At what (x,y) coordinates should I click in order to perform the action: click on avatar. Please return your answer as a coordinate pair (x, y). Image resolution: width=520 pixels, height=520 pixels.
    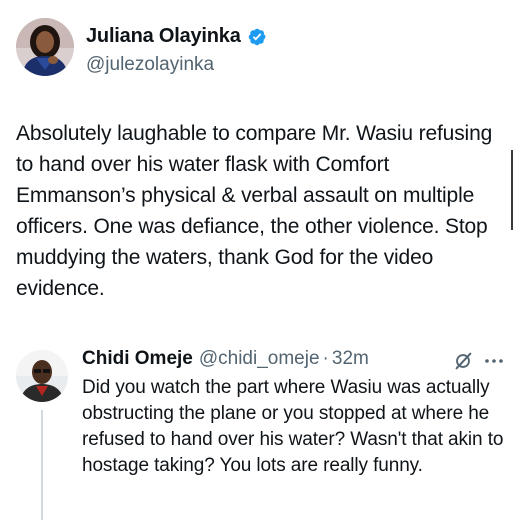
    Looking at the image, I should click on (45, 47).